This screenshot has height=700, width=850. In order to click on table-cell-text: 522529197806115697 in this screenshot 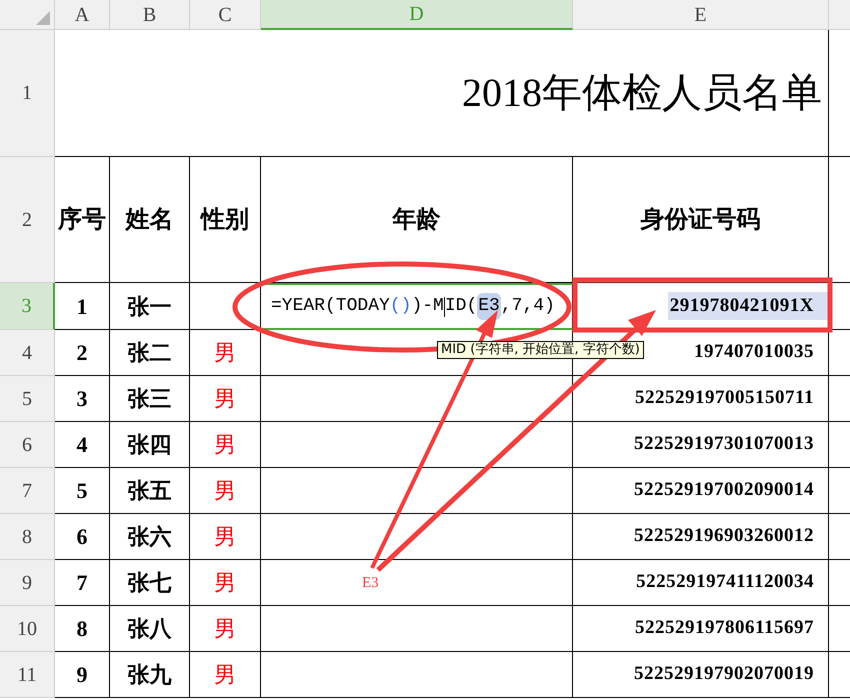, I will do `click(724, 628)`.